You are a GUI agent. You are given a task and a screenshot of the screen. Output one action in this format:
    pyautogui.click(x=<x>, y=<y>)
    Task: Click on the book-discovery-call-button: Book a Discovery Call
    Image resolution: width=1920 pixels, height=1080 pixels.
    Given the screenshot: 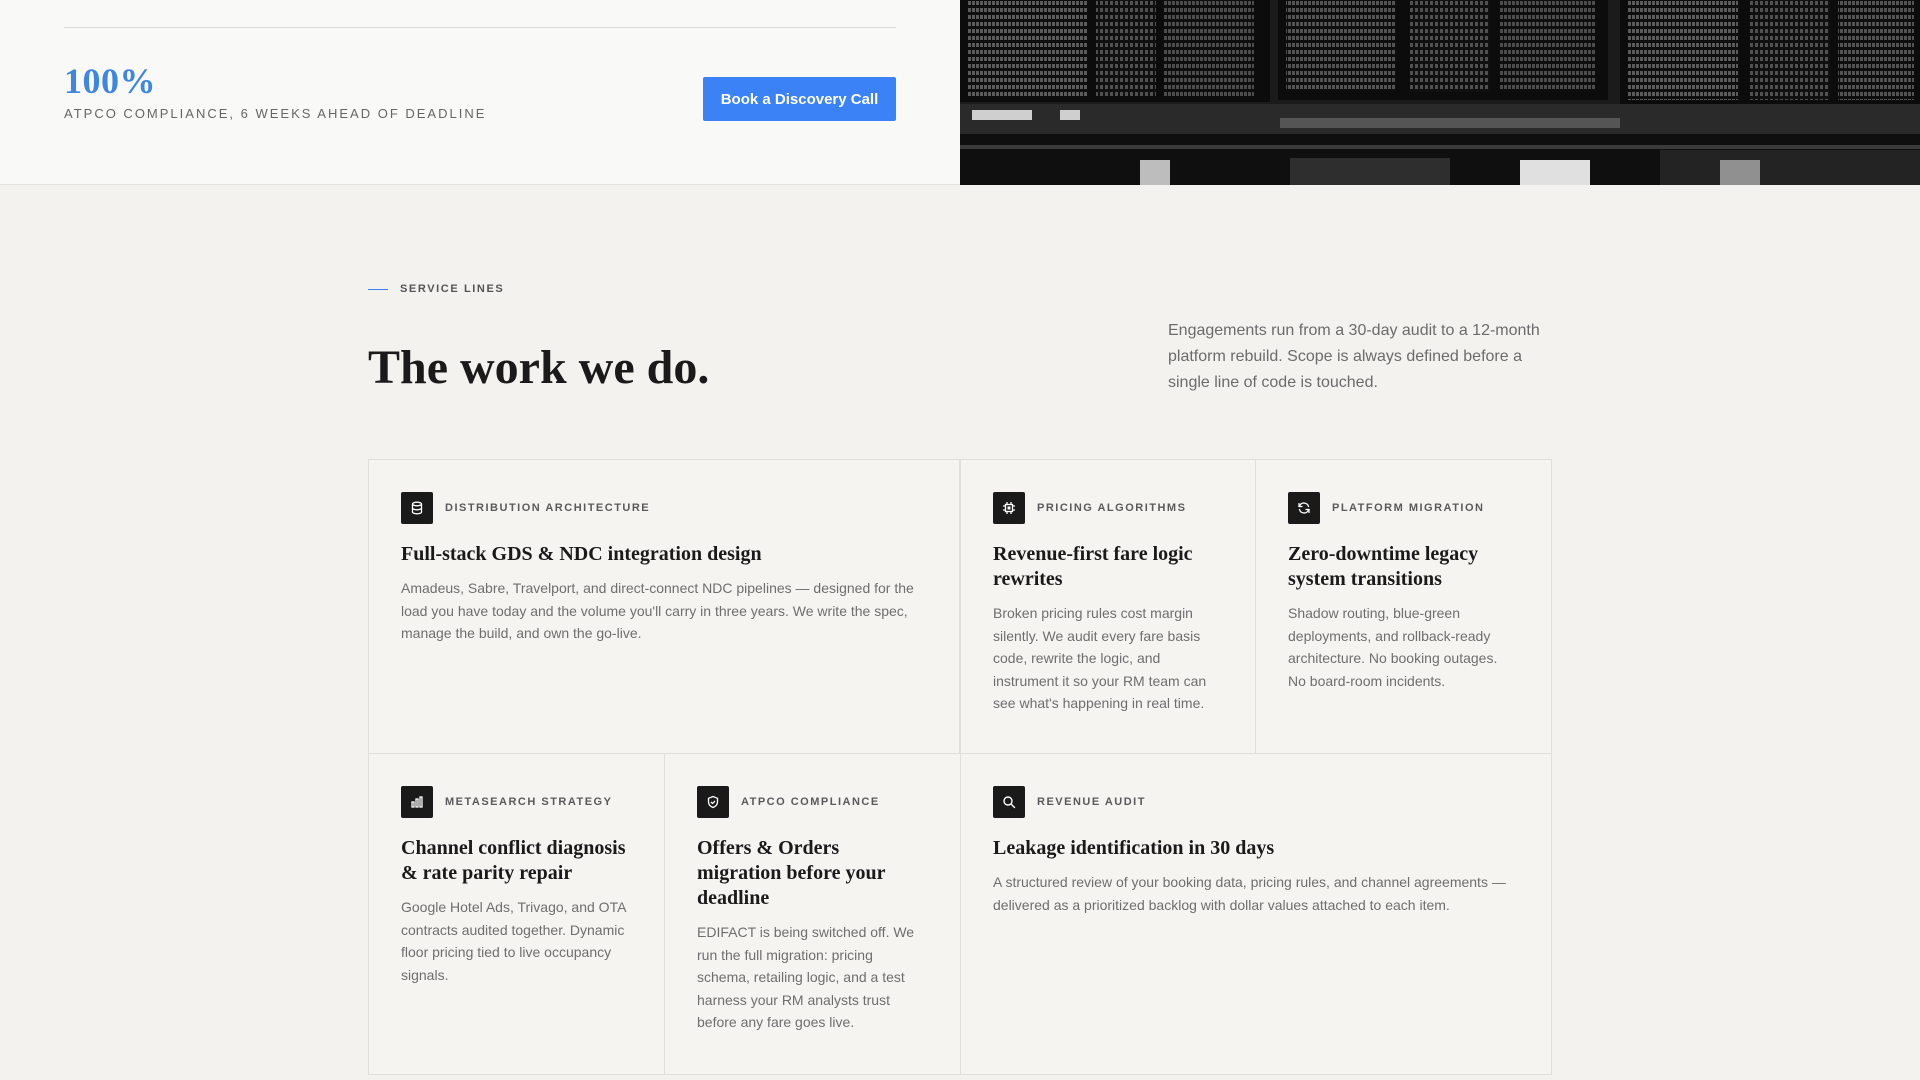 What is the action you would take?
    pyautogui.click(x=799, y=99)
    